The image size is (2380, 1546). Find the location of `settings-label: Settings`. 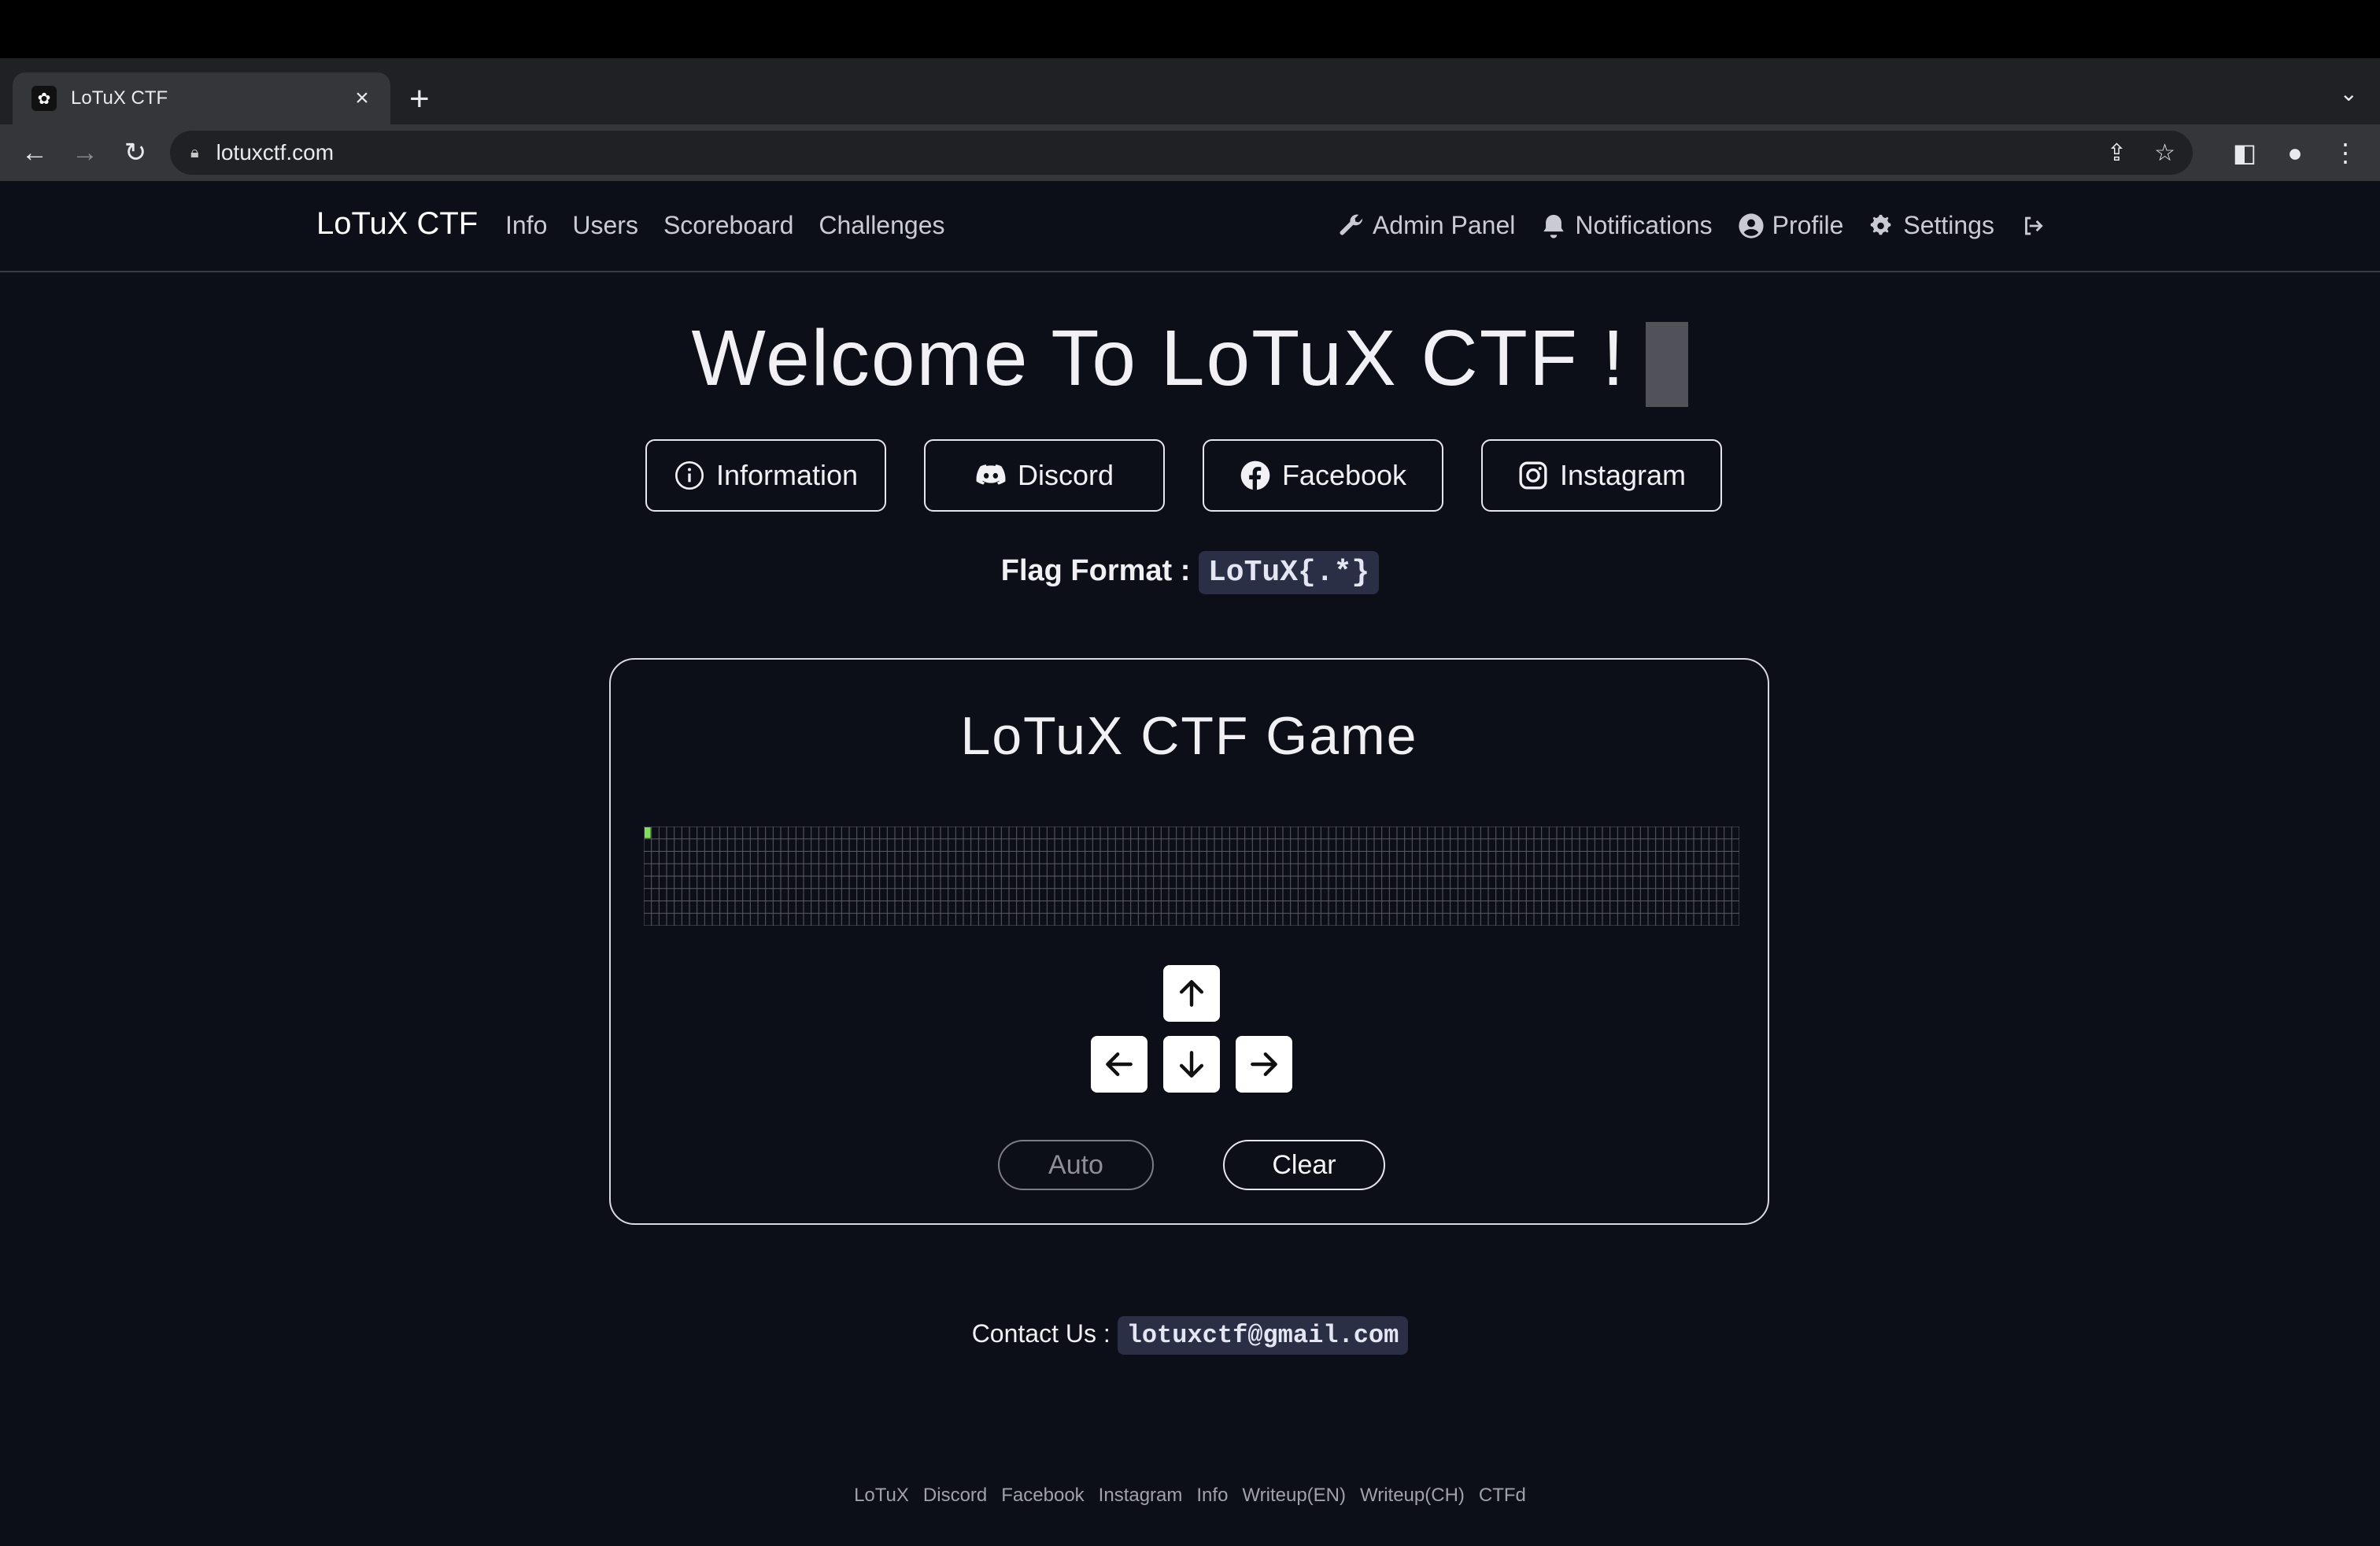

settings-label: Settings is located at coordinates (1948, 225).